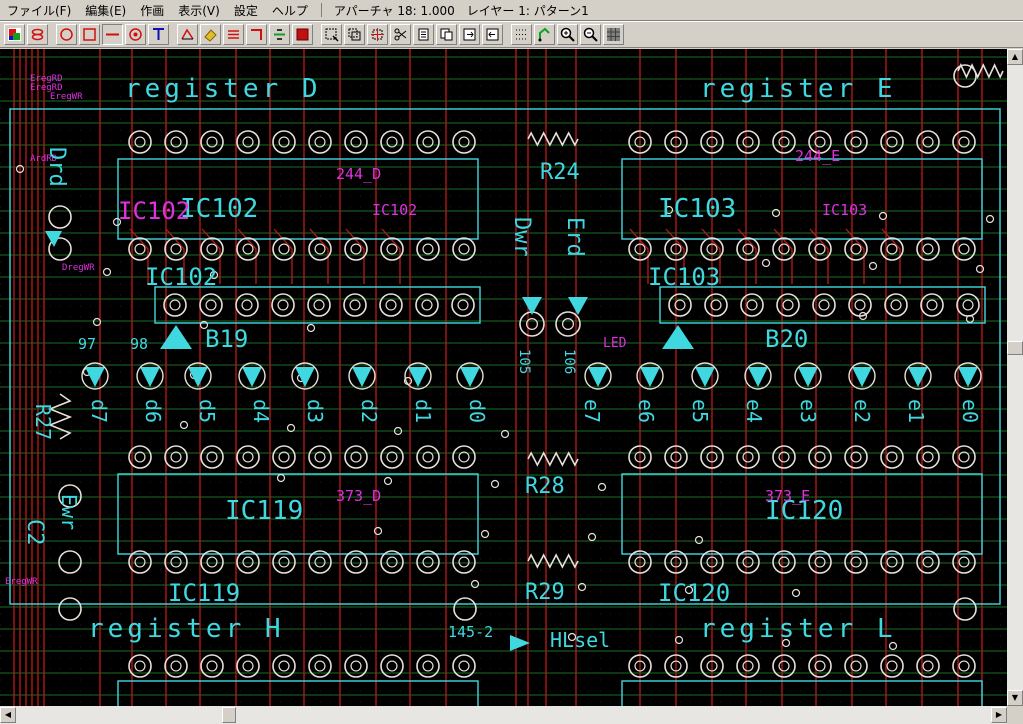 The height and width of the screenshot is (724, 1023). Describe the element at coordinates (112, 34) in the screenshot. I see `line-tool-button` at that location.